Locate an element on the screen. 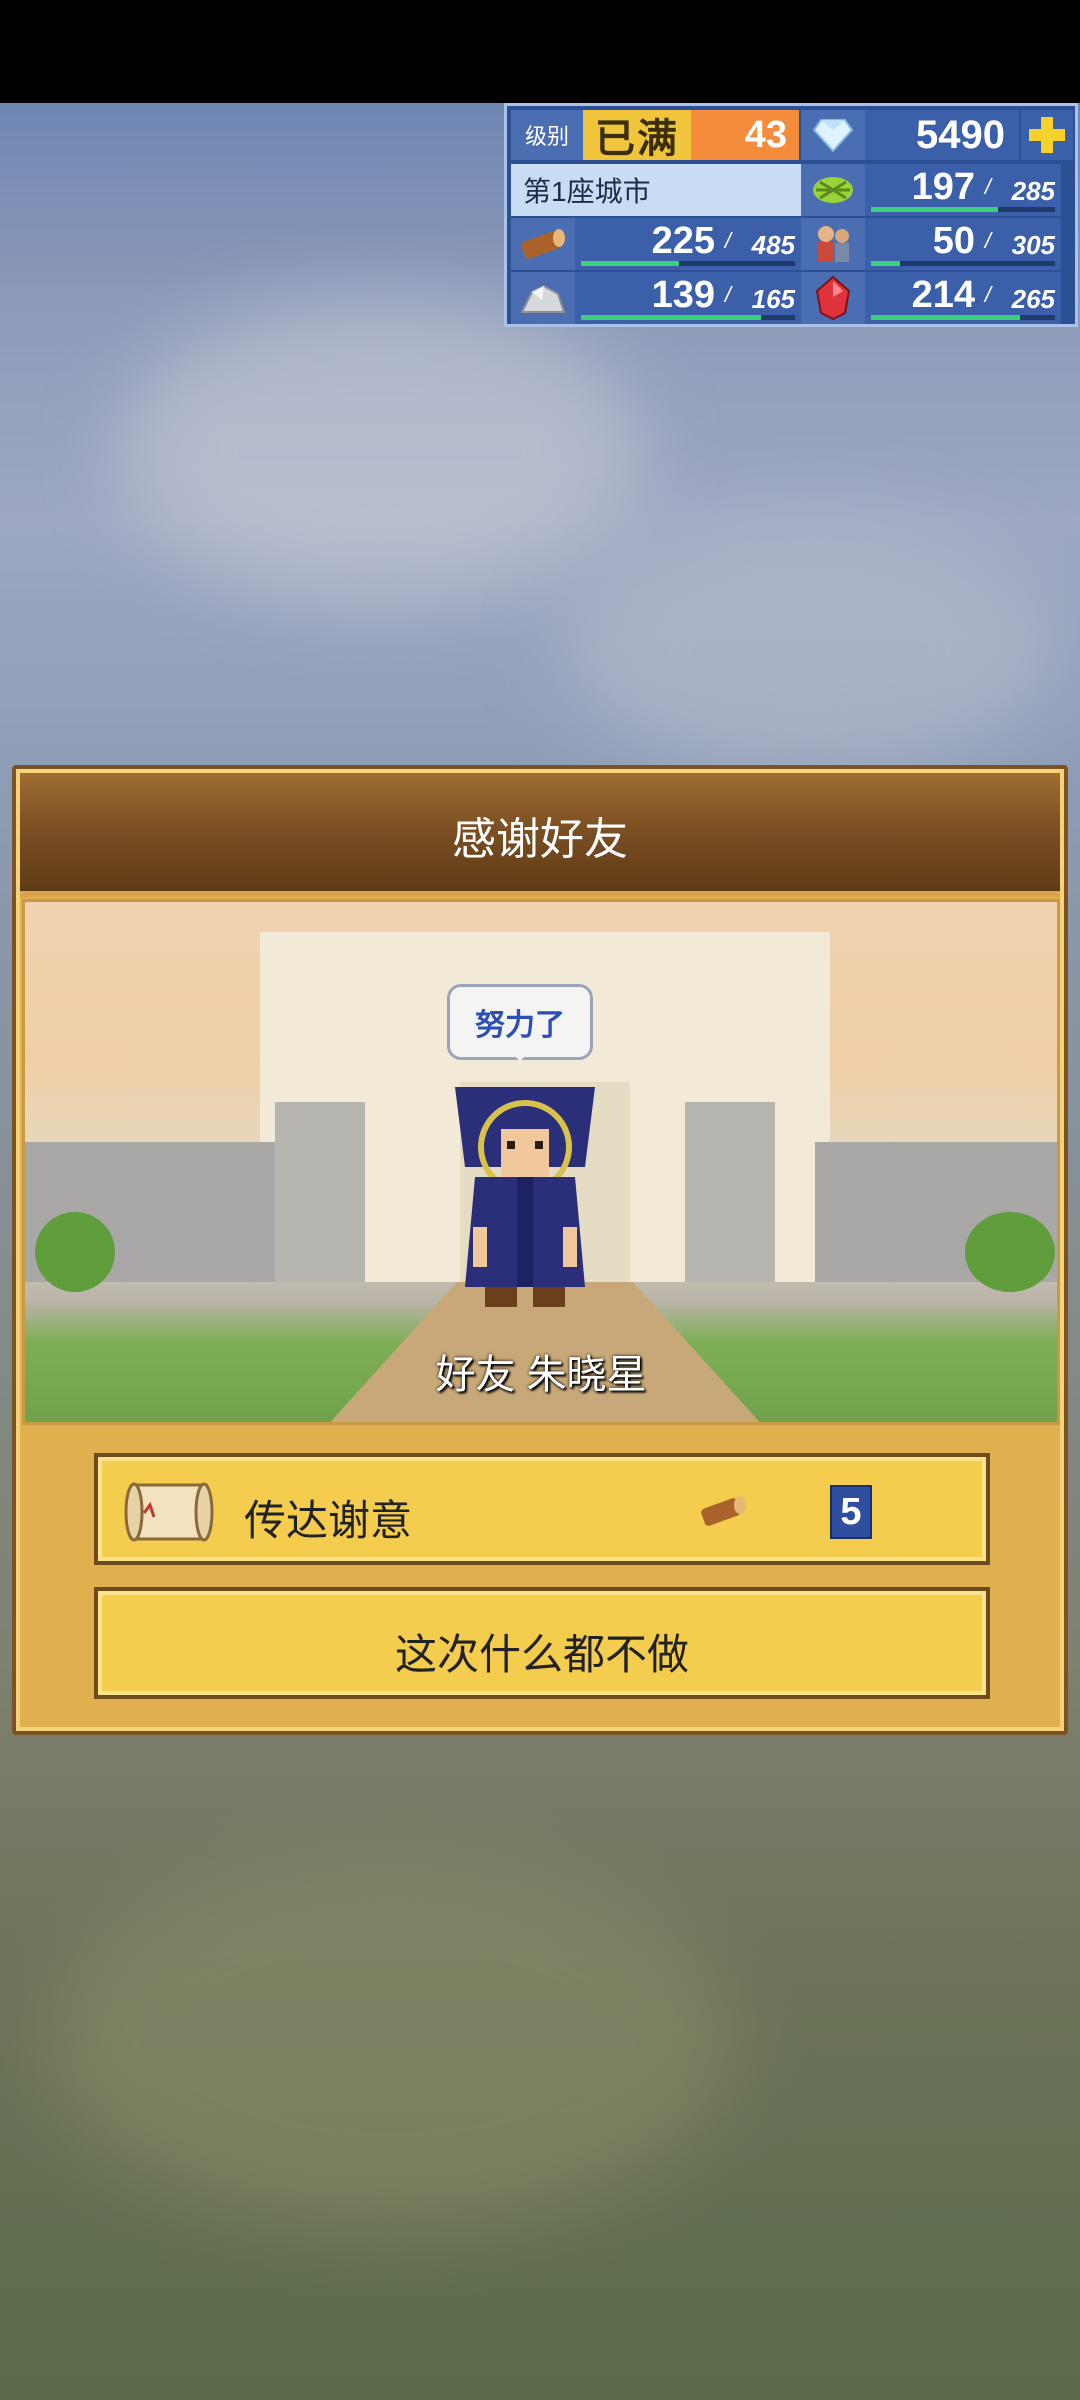 This screenshot has width=1080, height=2400. city-name: 第1座城市 is located at coordinates (656, 190).